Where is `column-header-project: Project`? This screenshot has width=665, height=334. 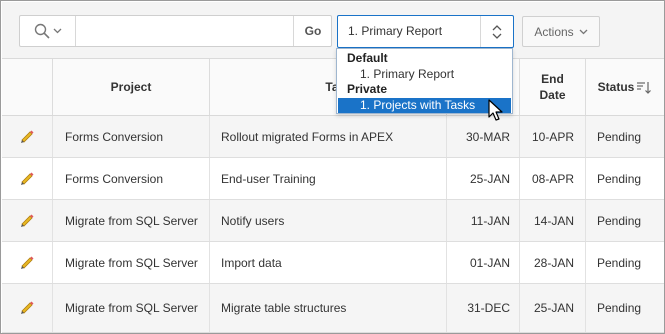 column-header-project: Project is located at coordinates (130, 87).